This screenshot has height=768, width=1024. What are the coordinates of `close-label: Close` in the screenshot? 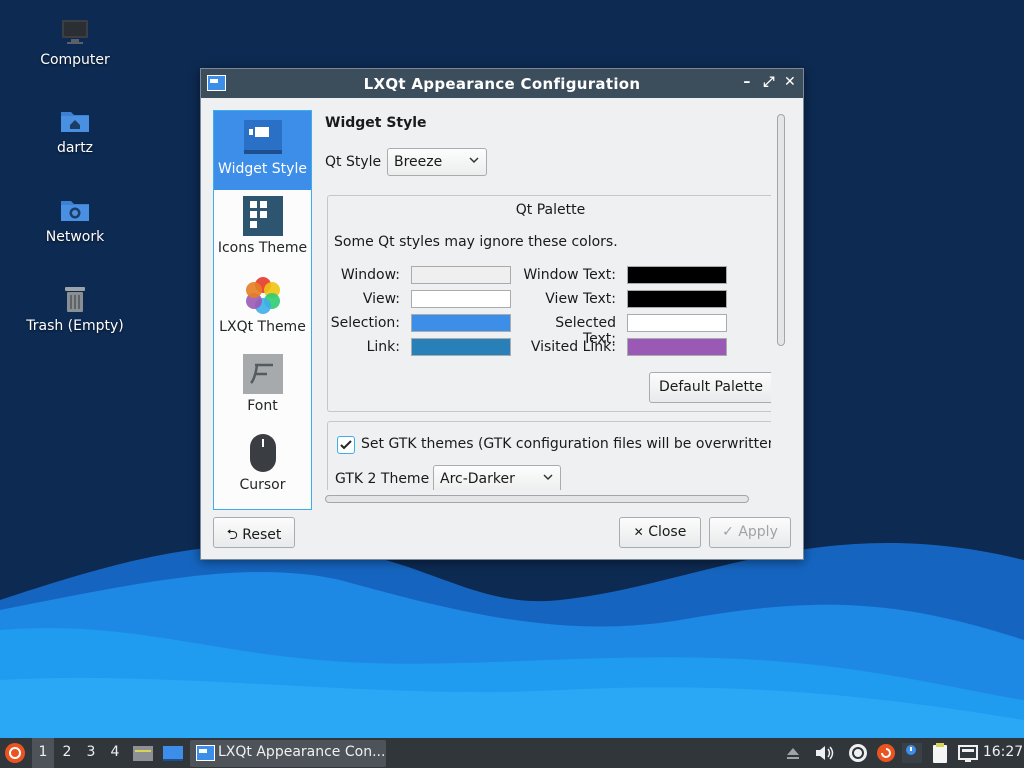 It's located at (667, 532).